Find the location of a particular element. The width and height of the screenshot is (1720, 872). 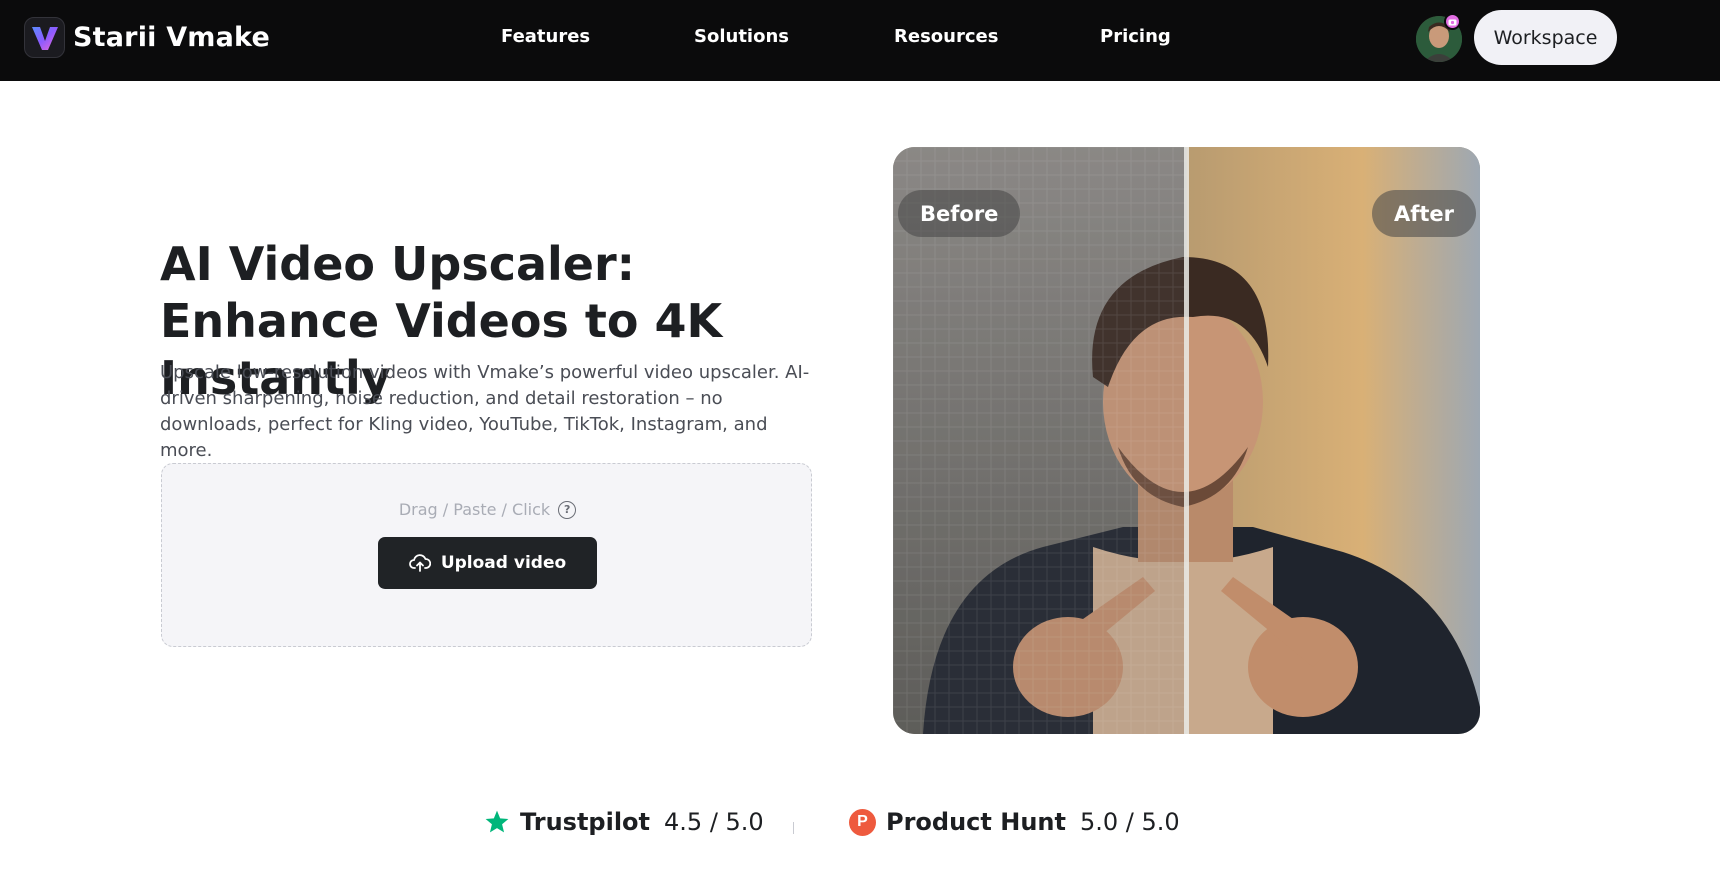

rating-product-hunt-score: 5.0 / 5.0 is located at coordinates (1129, 822).